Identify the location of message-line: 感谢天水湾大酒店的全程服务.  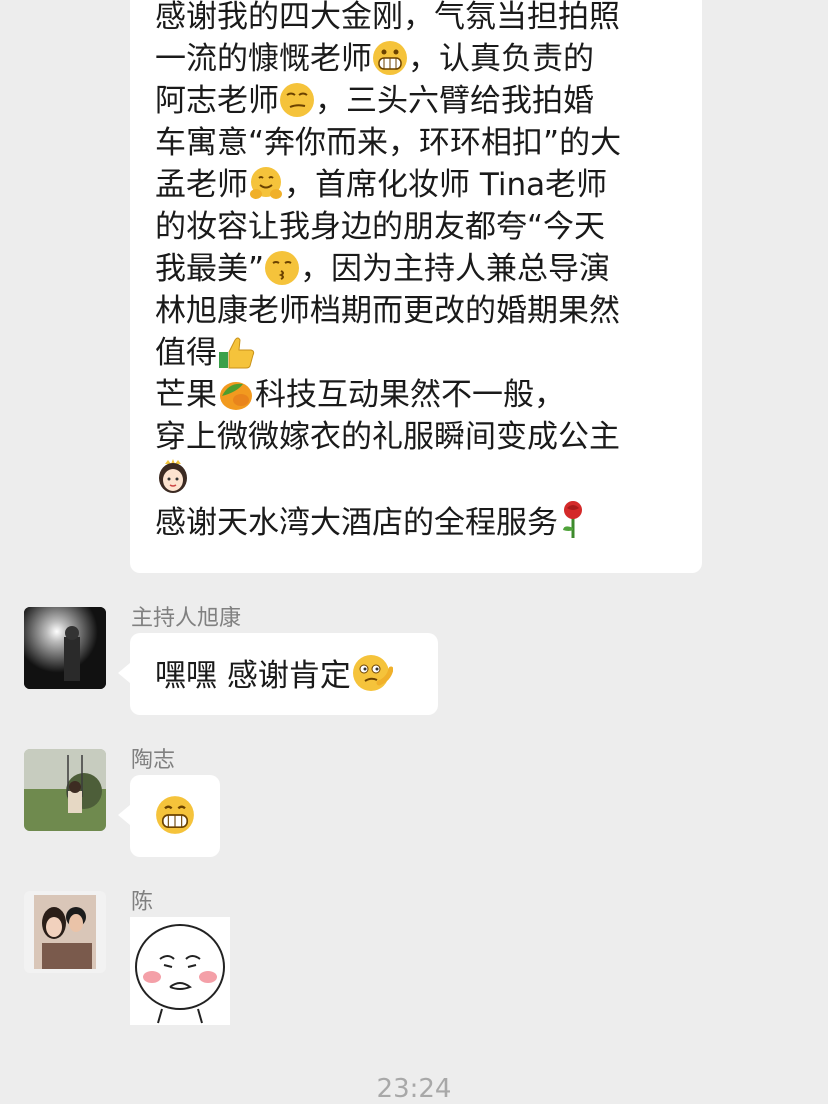
(418, 521).